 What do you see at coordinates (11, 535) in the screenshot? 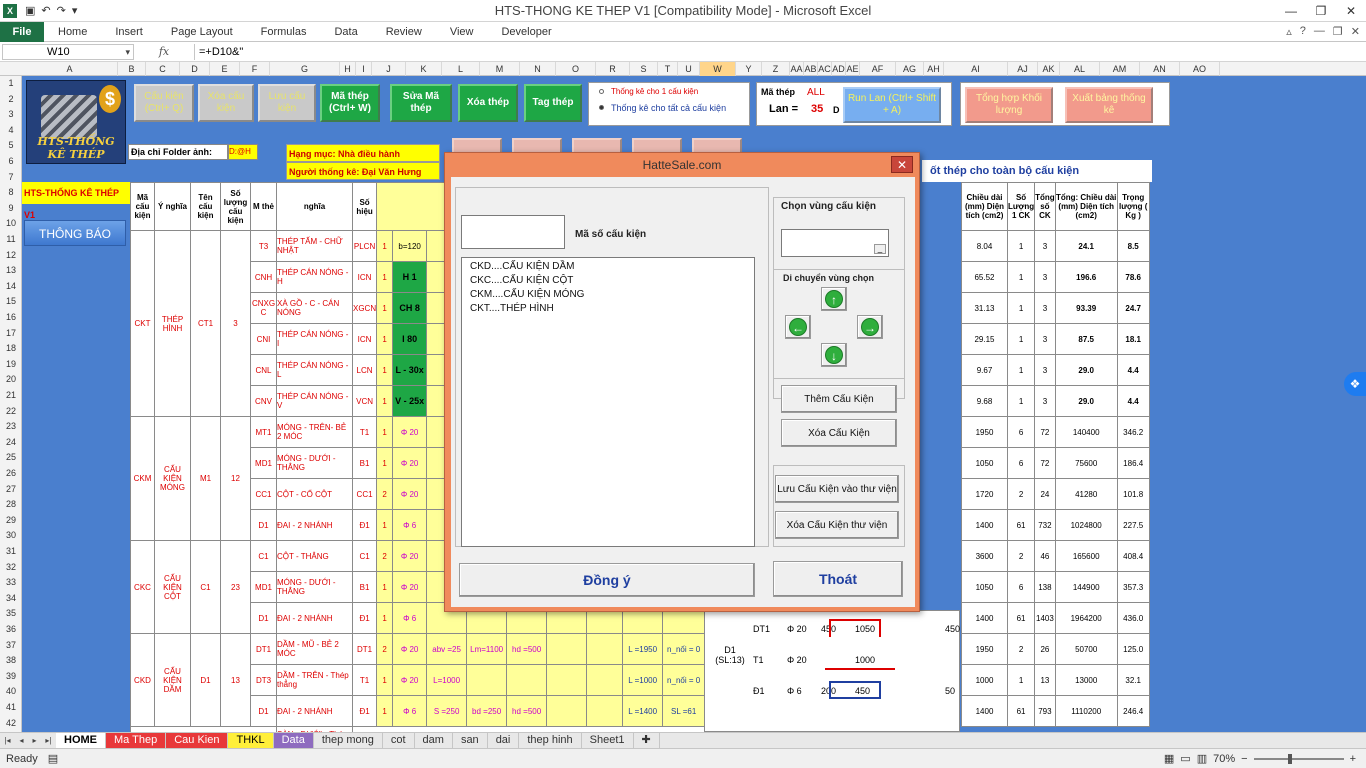
I see `row-header: 30` at bounding box center [11, 535].